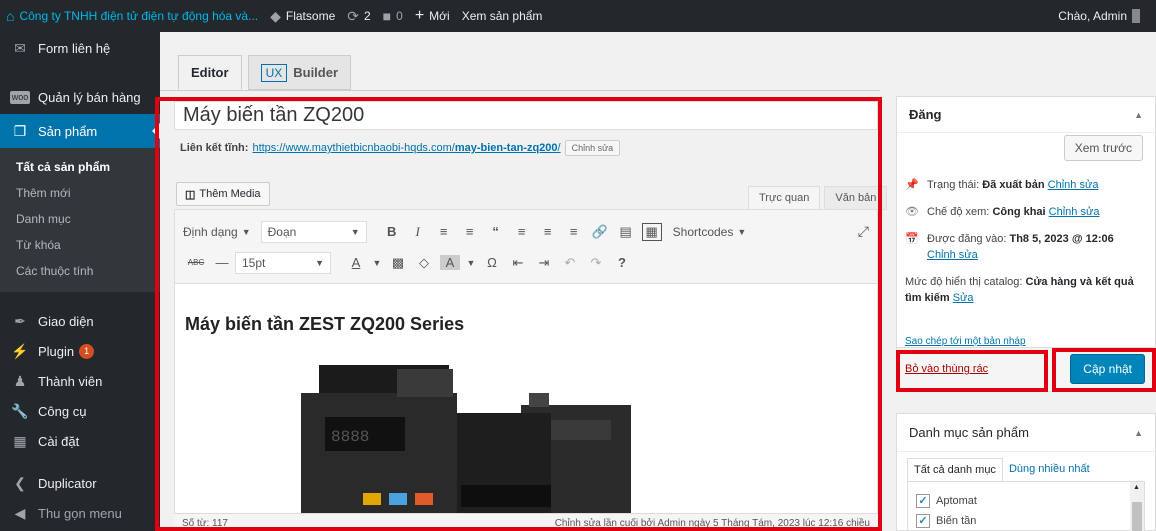  Describe the element at coordinates (958, 212) in the screenshot. I see `visibility-label: Chế độ xem:` at that location.